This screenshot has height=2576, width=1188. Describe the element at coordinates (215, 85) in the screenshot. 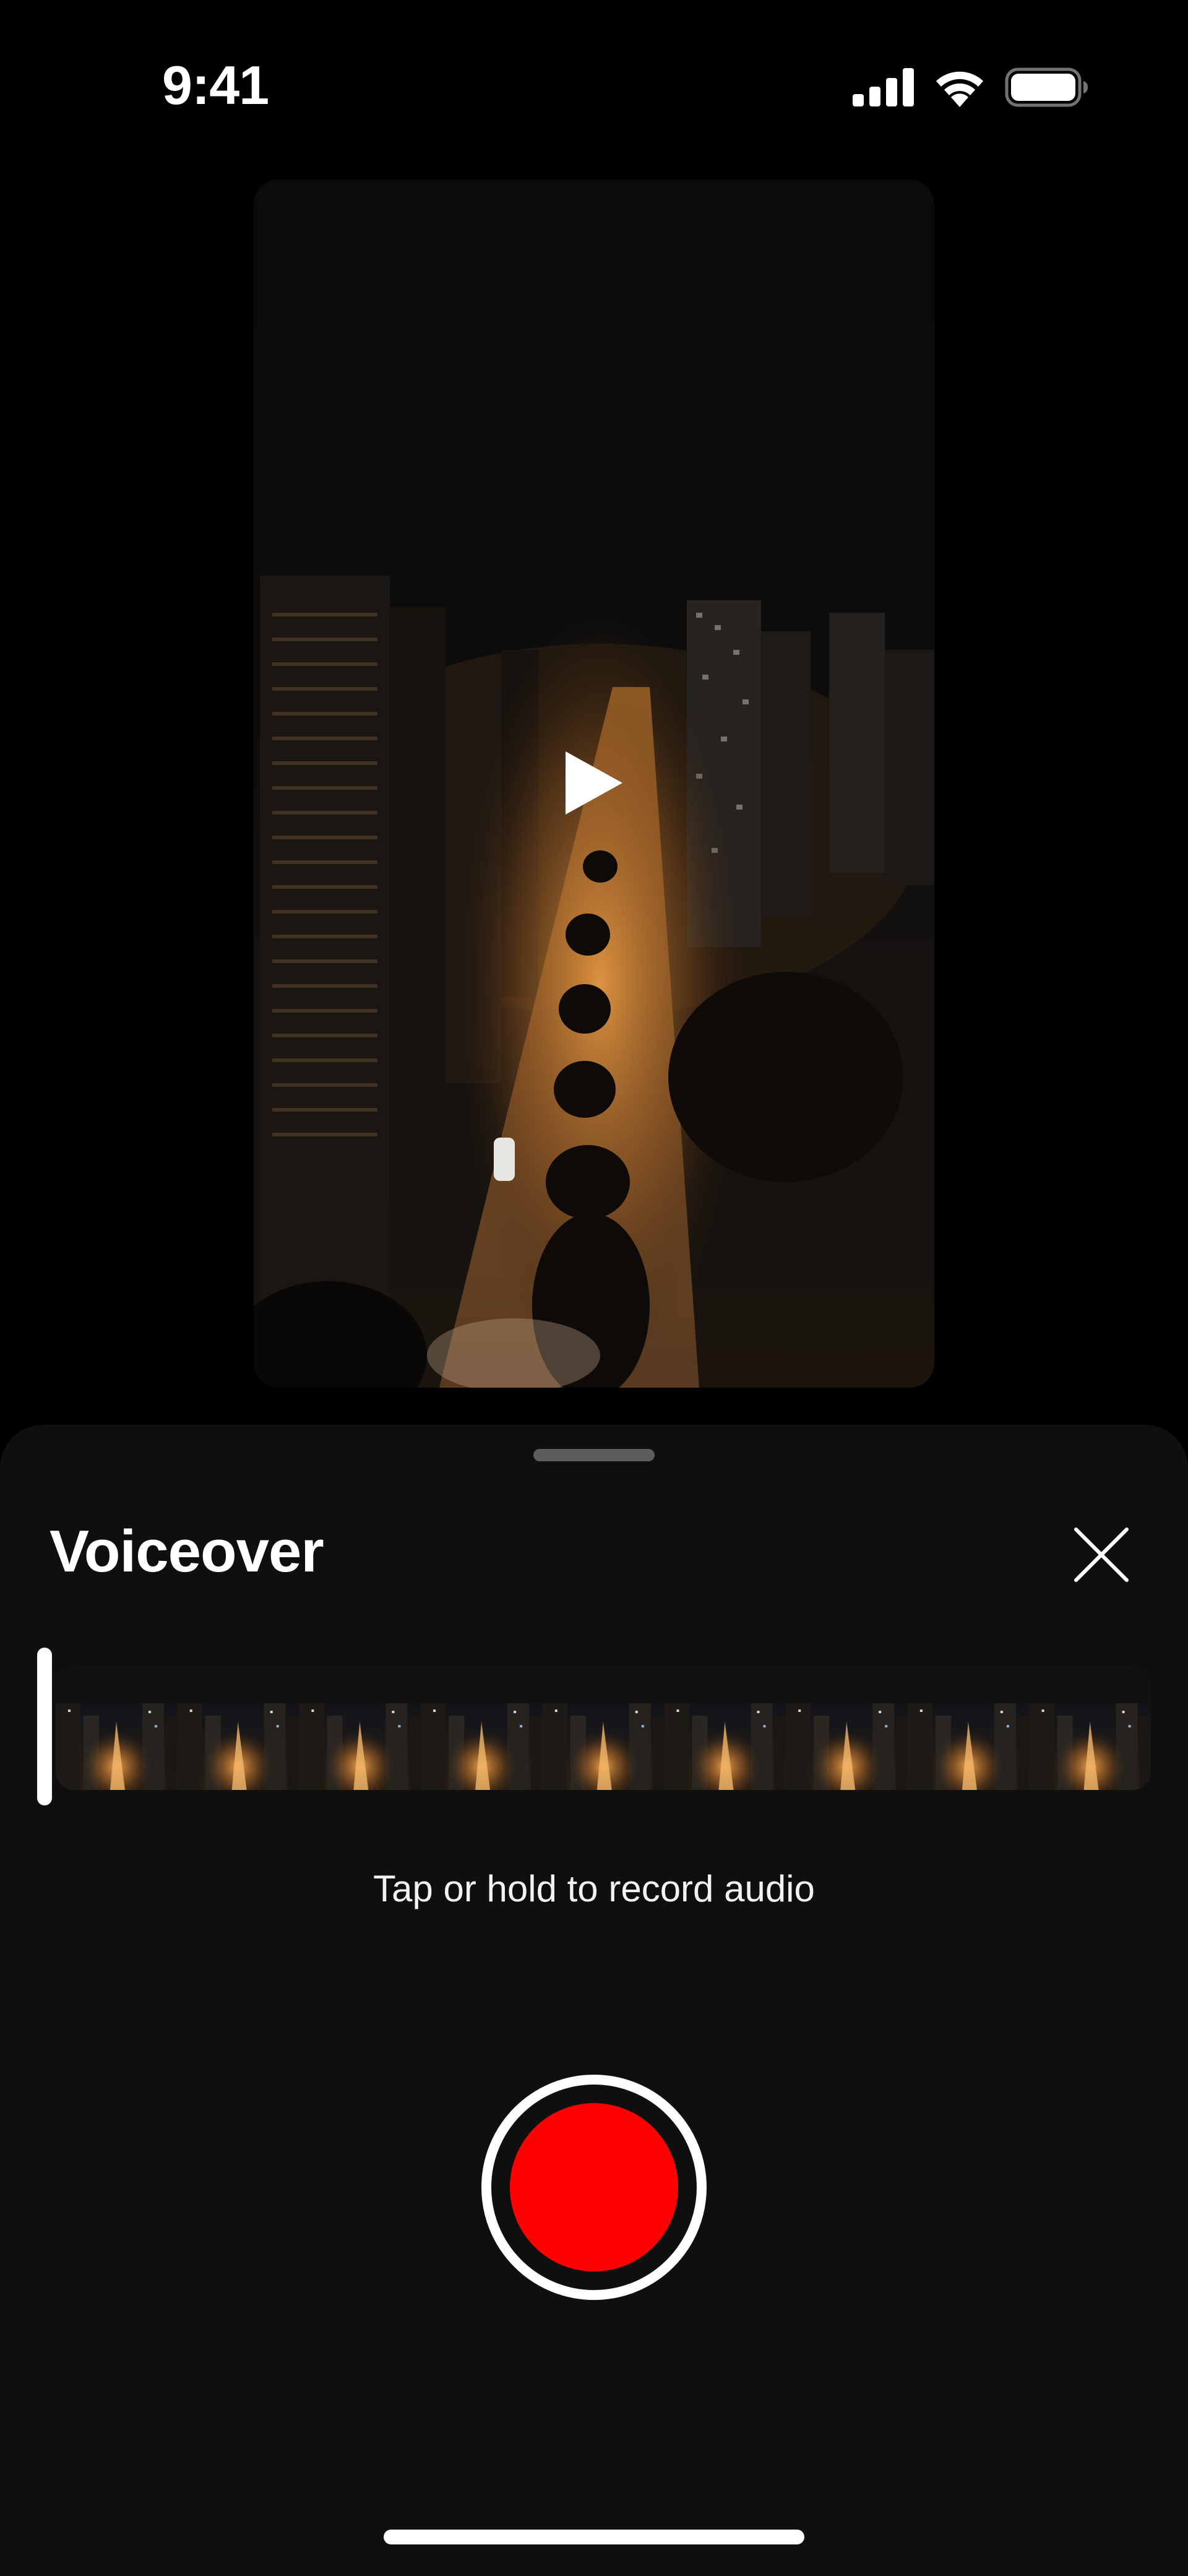

I see `status-time: 9:41` at that location.